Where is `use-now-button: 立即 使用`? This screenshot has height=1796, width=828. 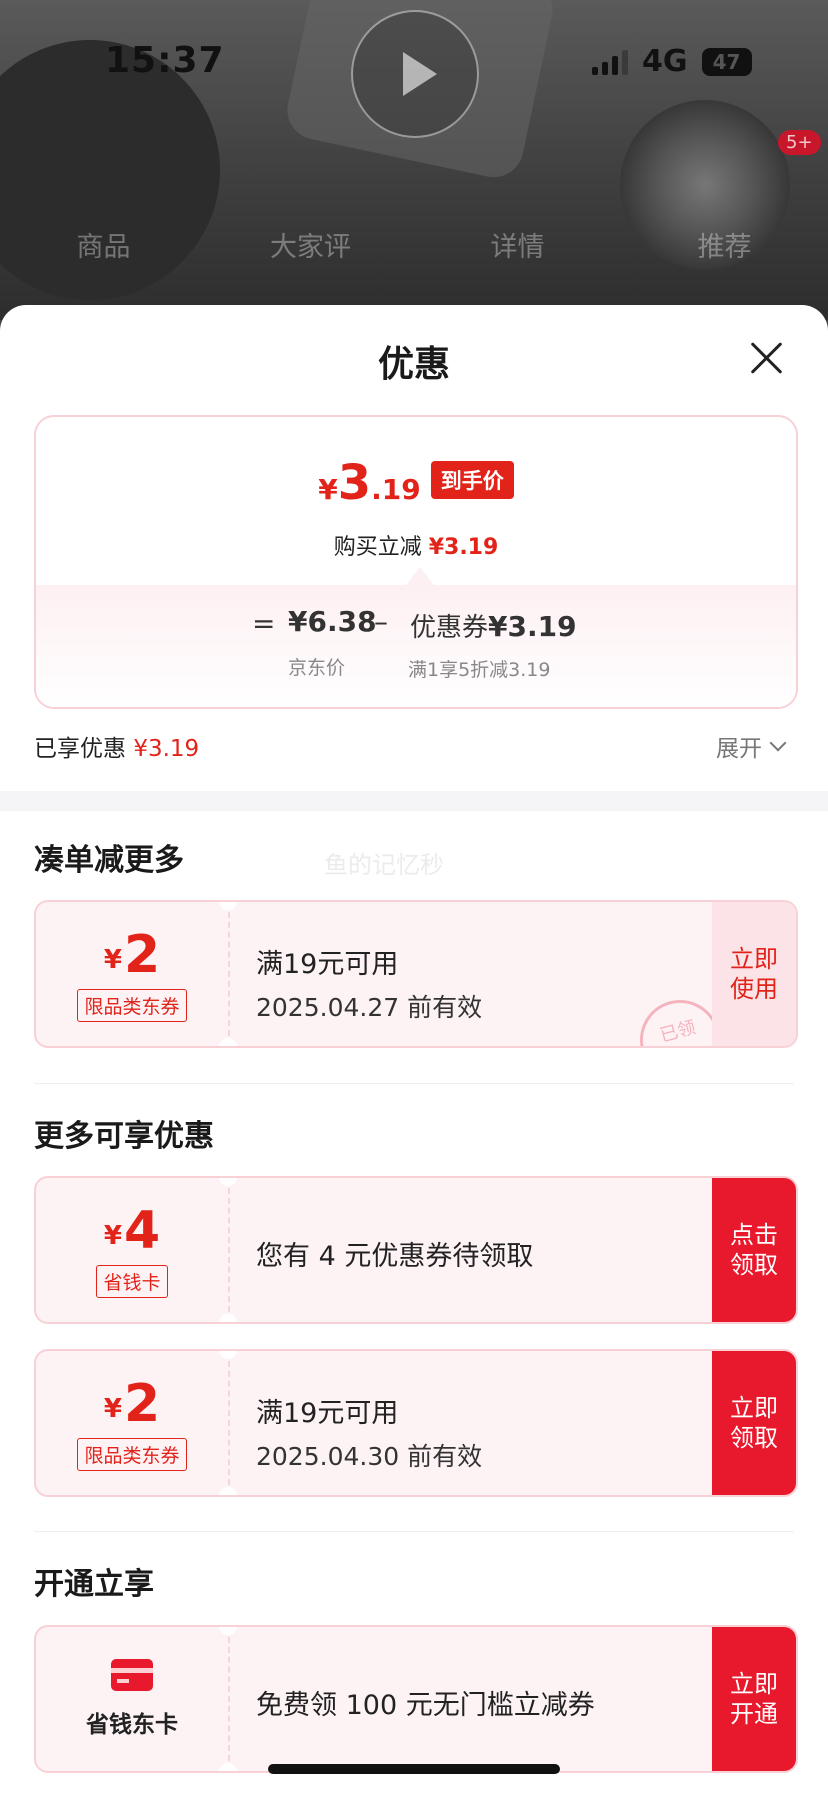
use-now-button: 立即 使用 is located at coordinates (754, 974).